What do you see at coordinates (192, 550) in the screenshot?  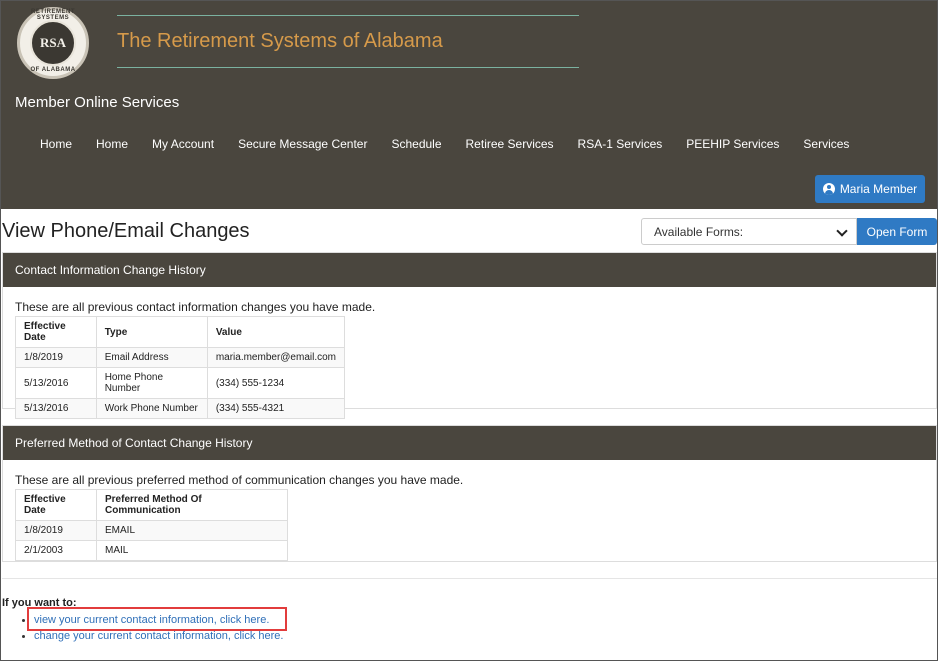 I see `table-cell: MAIL` at bounding box center [192, 550].